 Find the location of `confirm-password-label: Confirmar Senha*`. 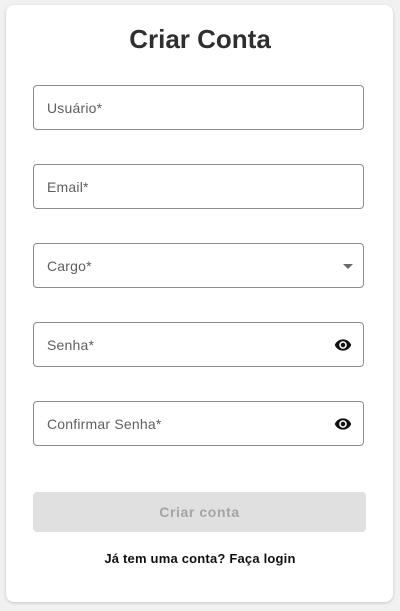

confirm-password-label: Confirmar Senha* is located at coordinates (104, 424).